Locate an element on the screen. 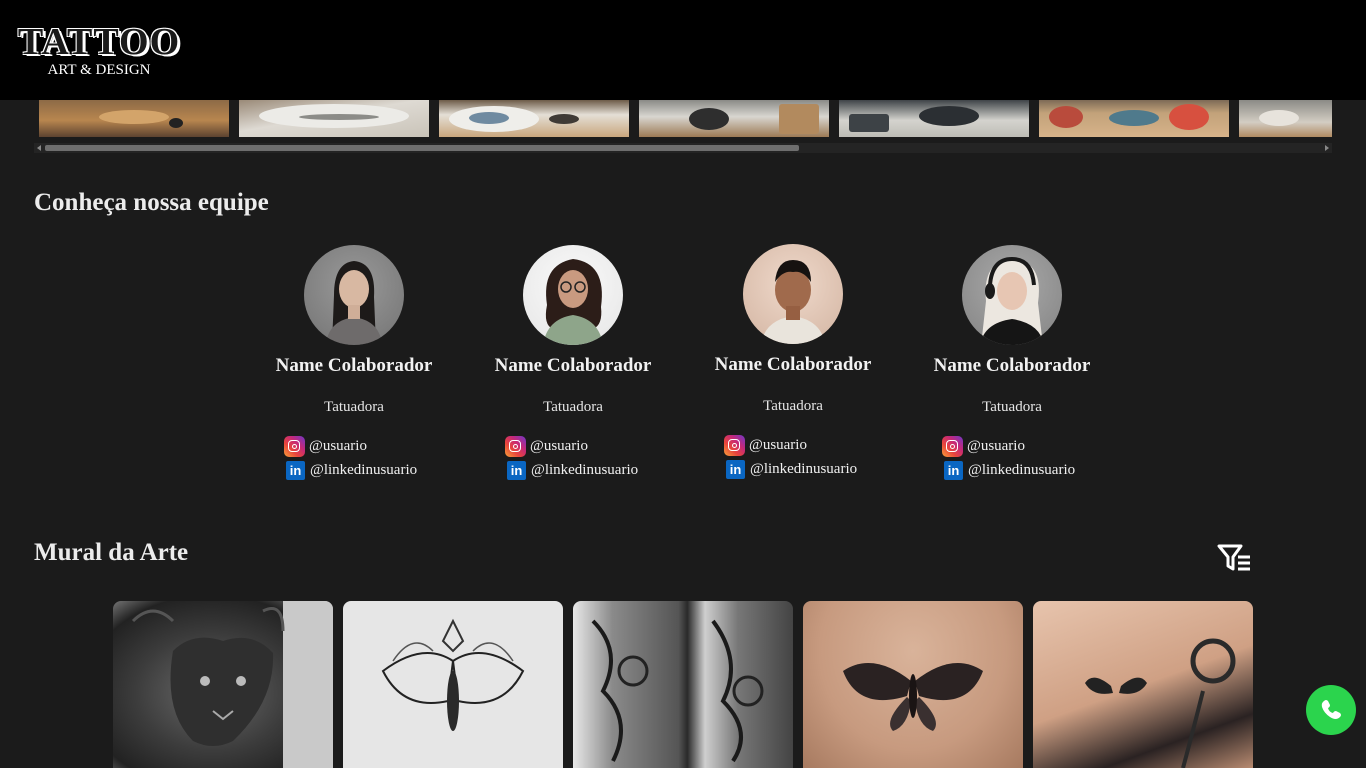  logo-title: TATTOO is located at coordinates (99, 42).